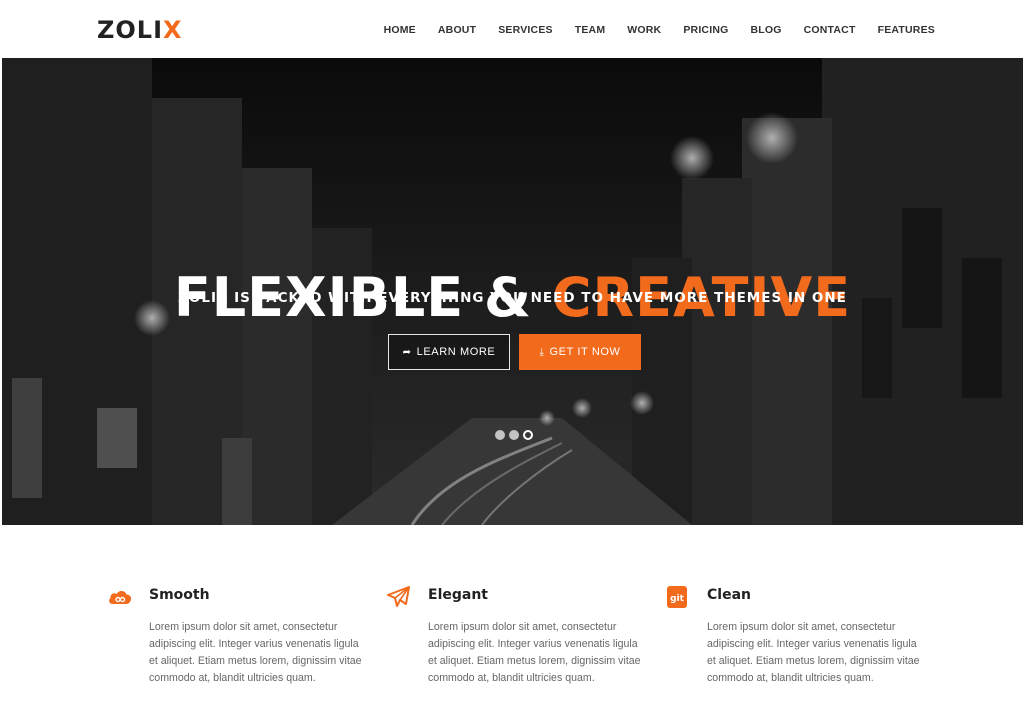  I want to click on cloud-icon, so click(120, 597).